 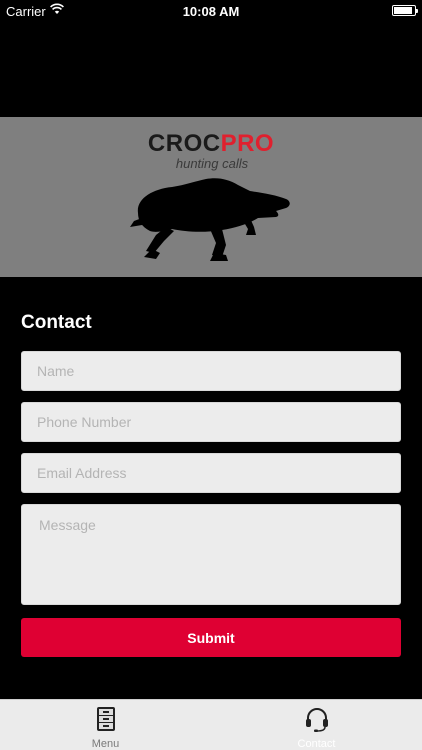 I want to click on name-field, so click(x=211, y=371).